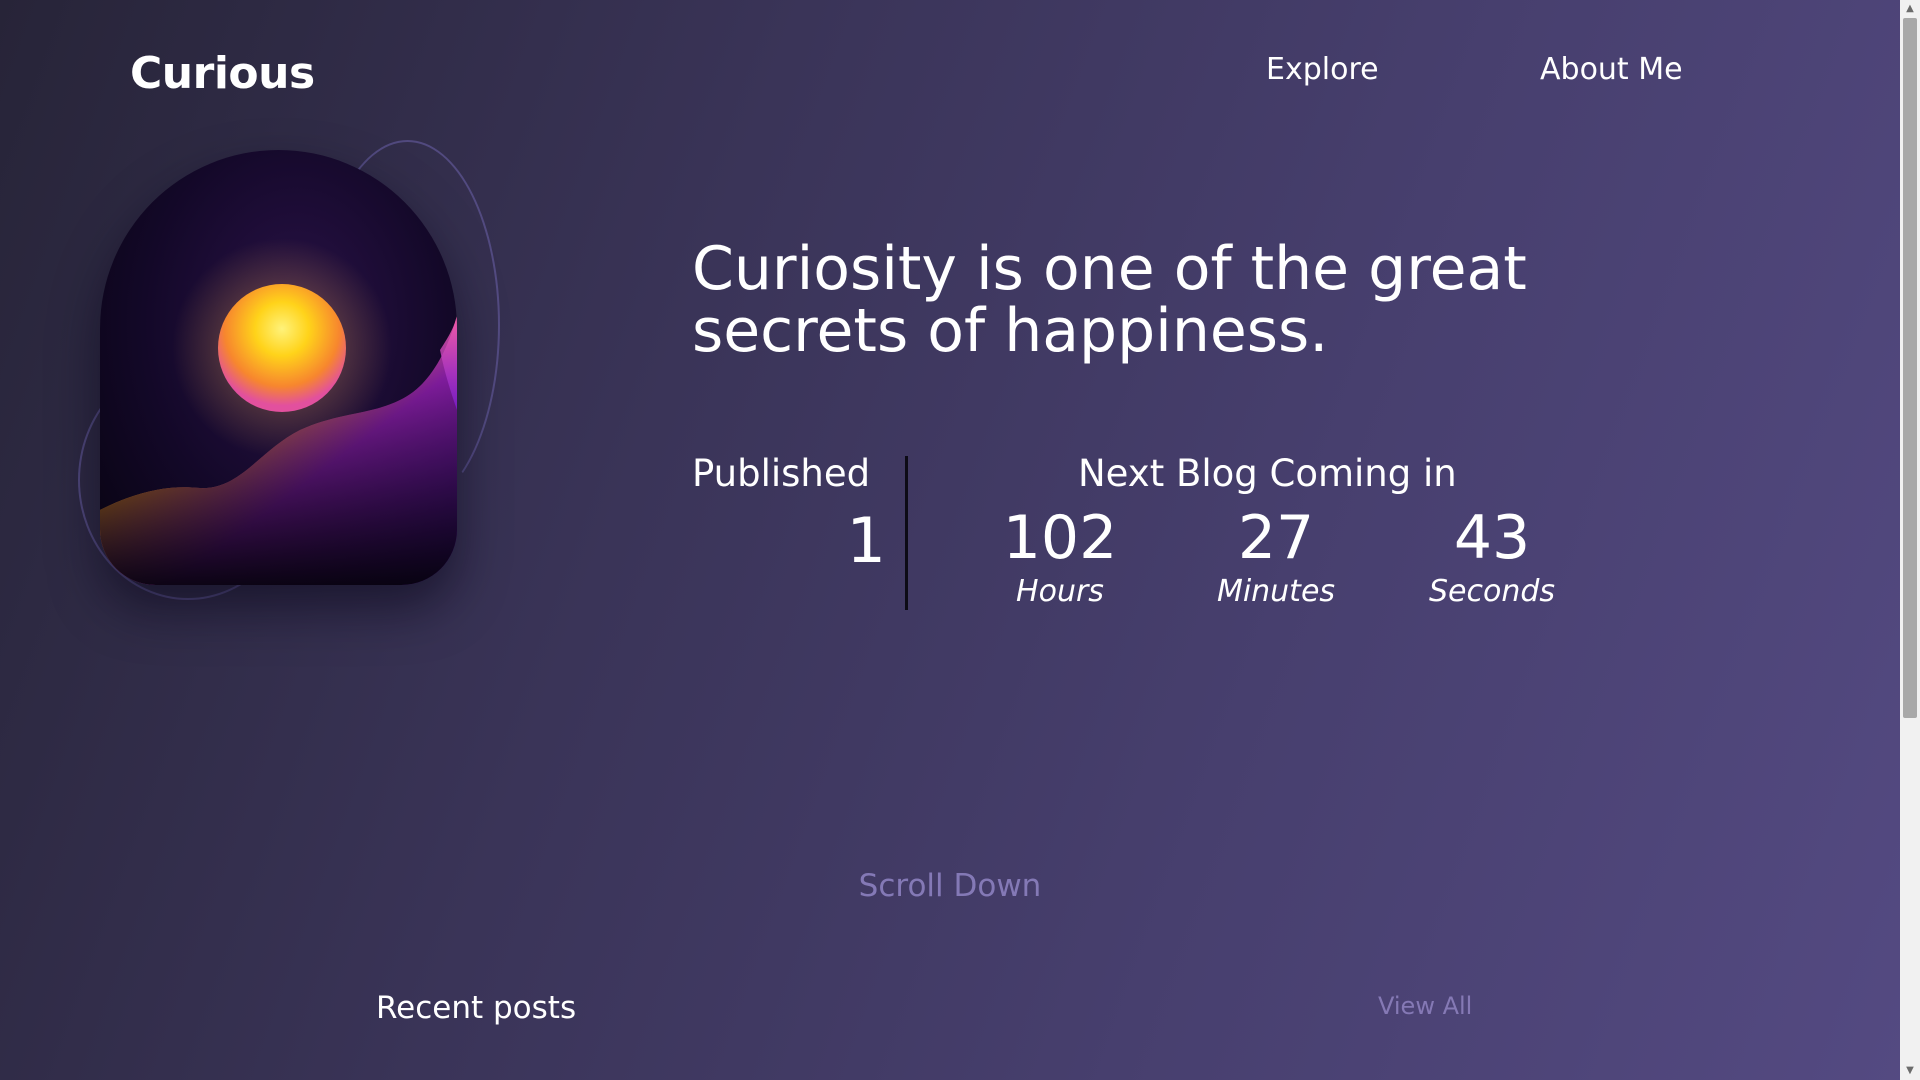  I want to click on hero-illustration, so click(278, 367).